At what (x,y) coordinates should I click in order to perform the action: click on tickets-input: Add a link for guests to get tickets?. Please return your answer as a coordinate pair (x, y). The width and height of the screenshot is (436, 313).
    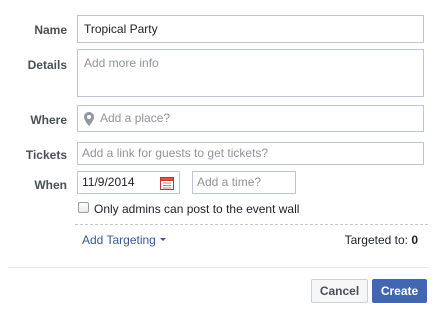
    Looking at the image, I should click on (250, 153).